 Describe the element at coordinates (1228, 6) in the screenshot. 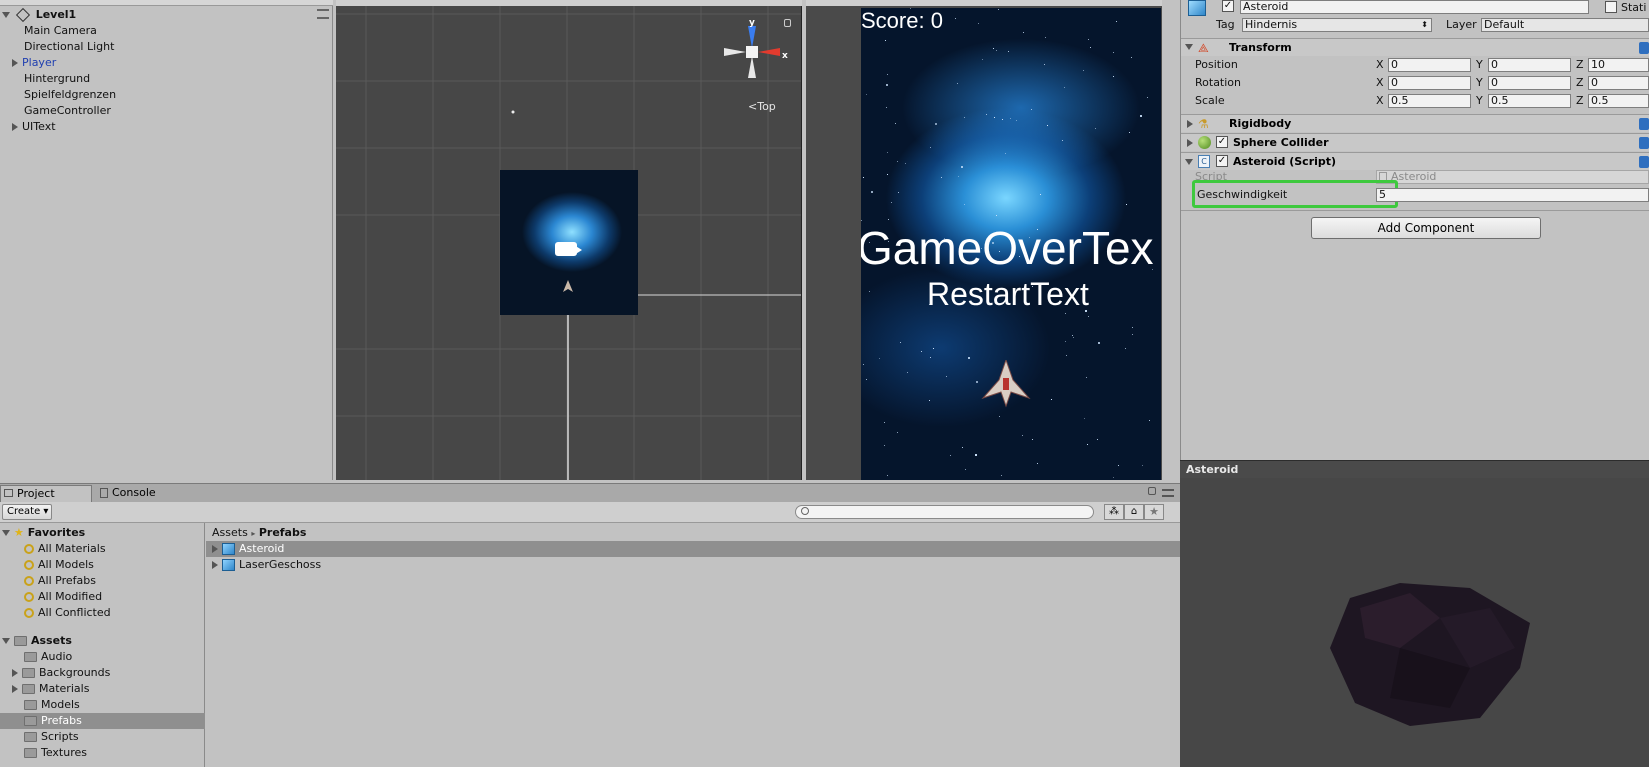

I see `active-checkbox: ✓` at that location.